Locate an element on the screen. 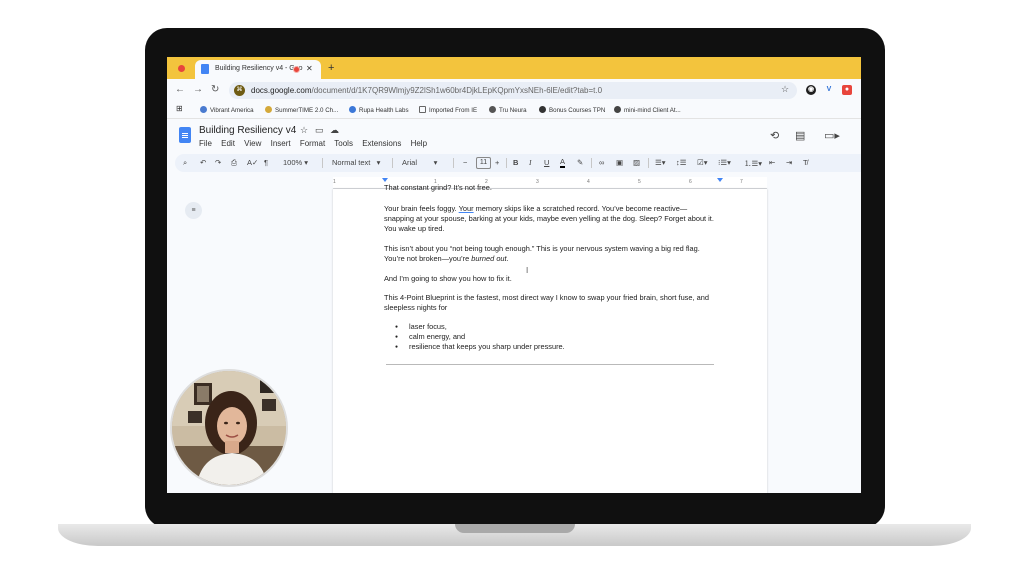  menu-edit: Edit is located at coordinates (228, 143).